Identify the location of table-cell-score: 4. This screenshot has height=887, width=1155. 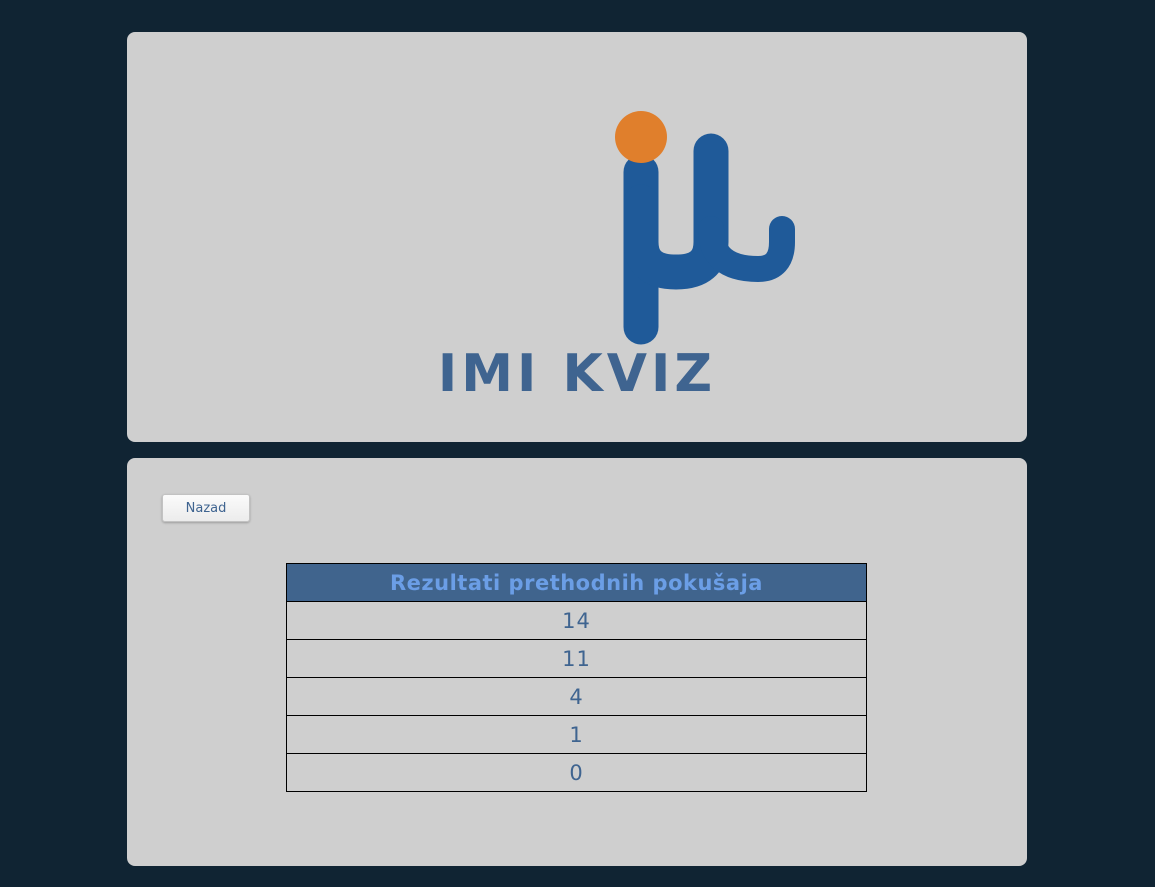
(576, 696).